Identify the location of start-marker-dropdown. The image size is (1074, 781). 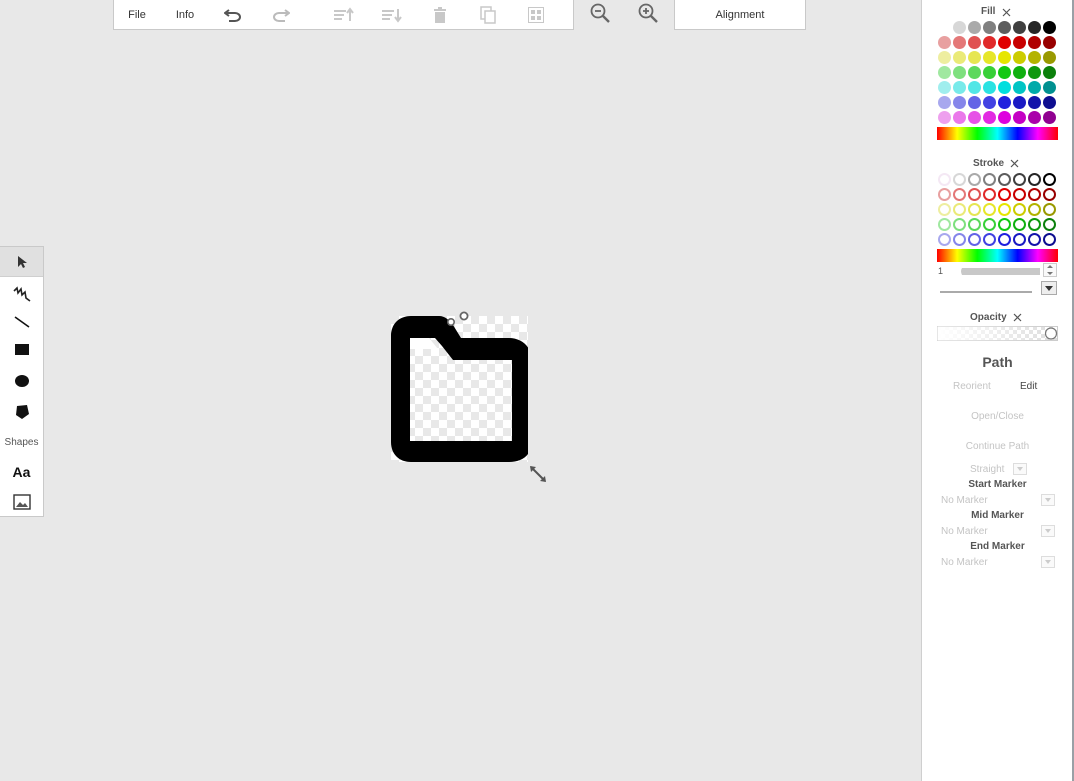
(1048, 500).